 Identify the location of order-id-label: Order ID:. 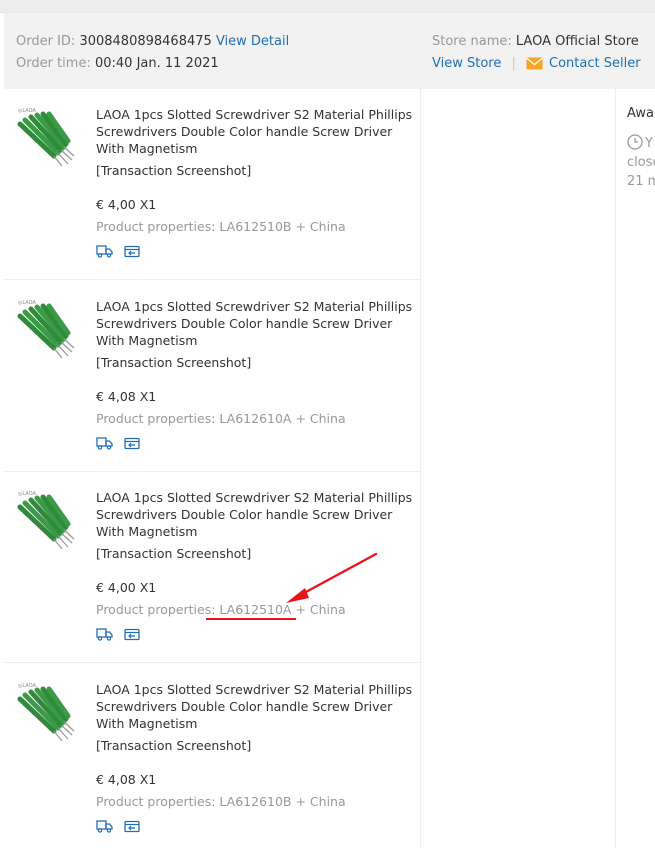
(46, 41).